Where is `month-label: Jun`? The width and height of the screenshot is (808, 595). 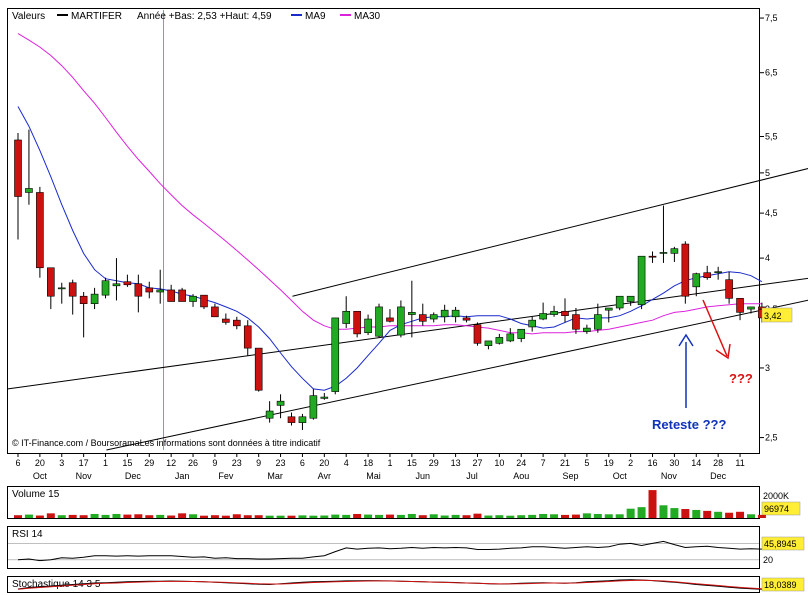
month-label: Jun is located at coordinates (423, 476).